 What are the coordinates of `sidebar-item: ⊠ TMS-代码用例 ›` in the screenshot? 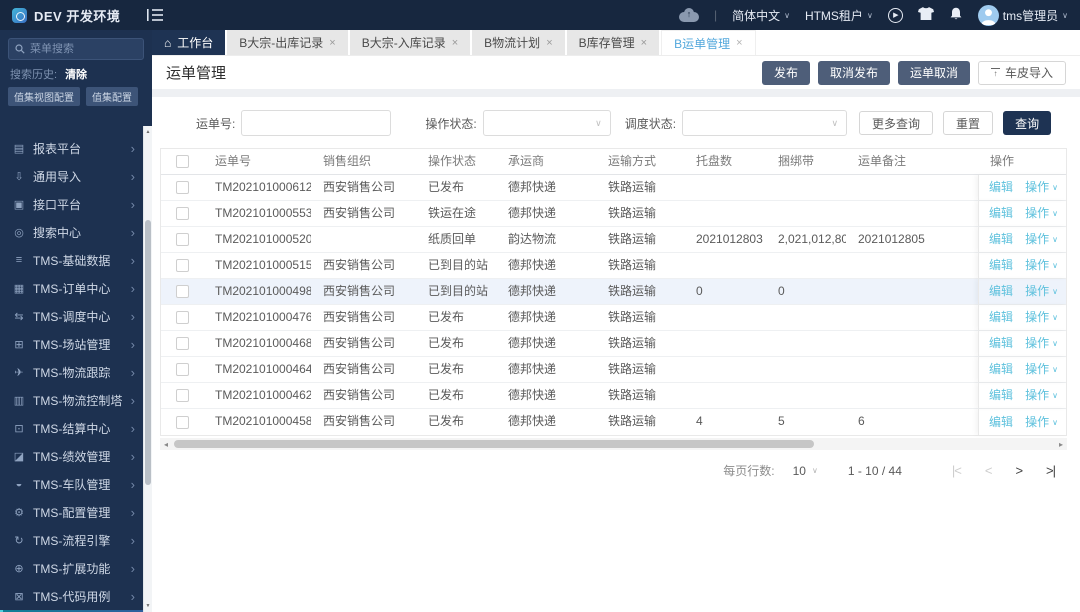 It's located at (71, 596).